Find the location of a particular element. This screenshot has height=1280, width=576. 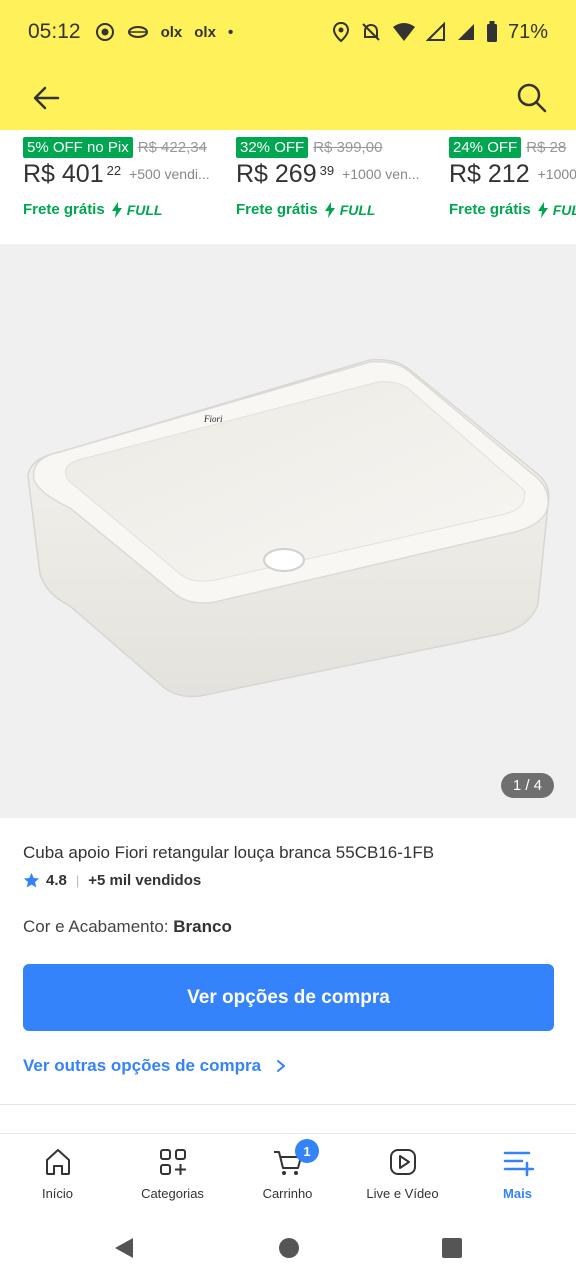

settings-icon is located at coordinates (137, 32).